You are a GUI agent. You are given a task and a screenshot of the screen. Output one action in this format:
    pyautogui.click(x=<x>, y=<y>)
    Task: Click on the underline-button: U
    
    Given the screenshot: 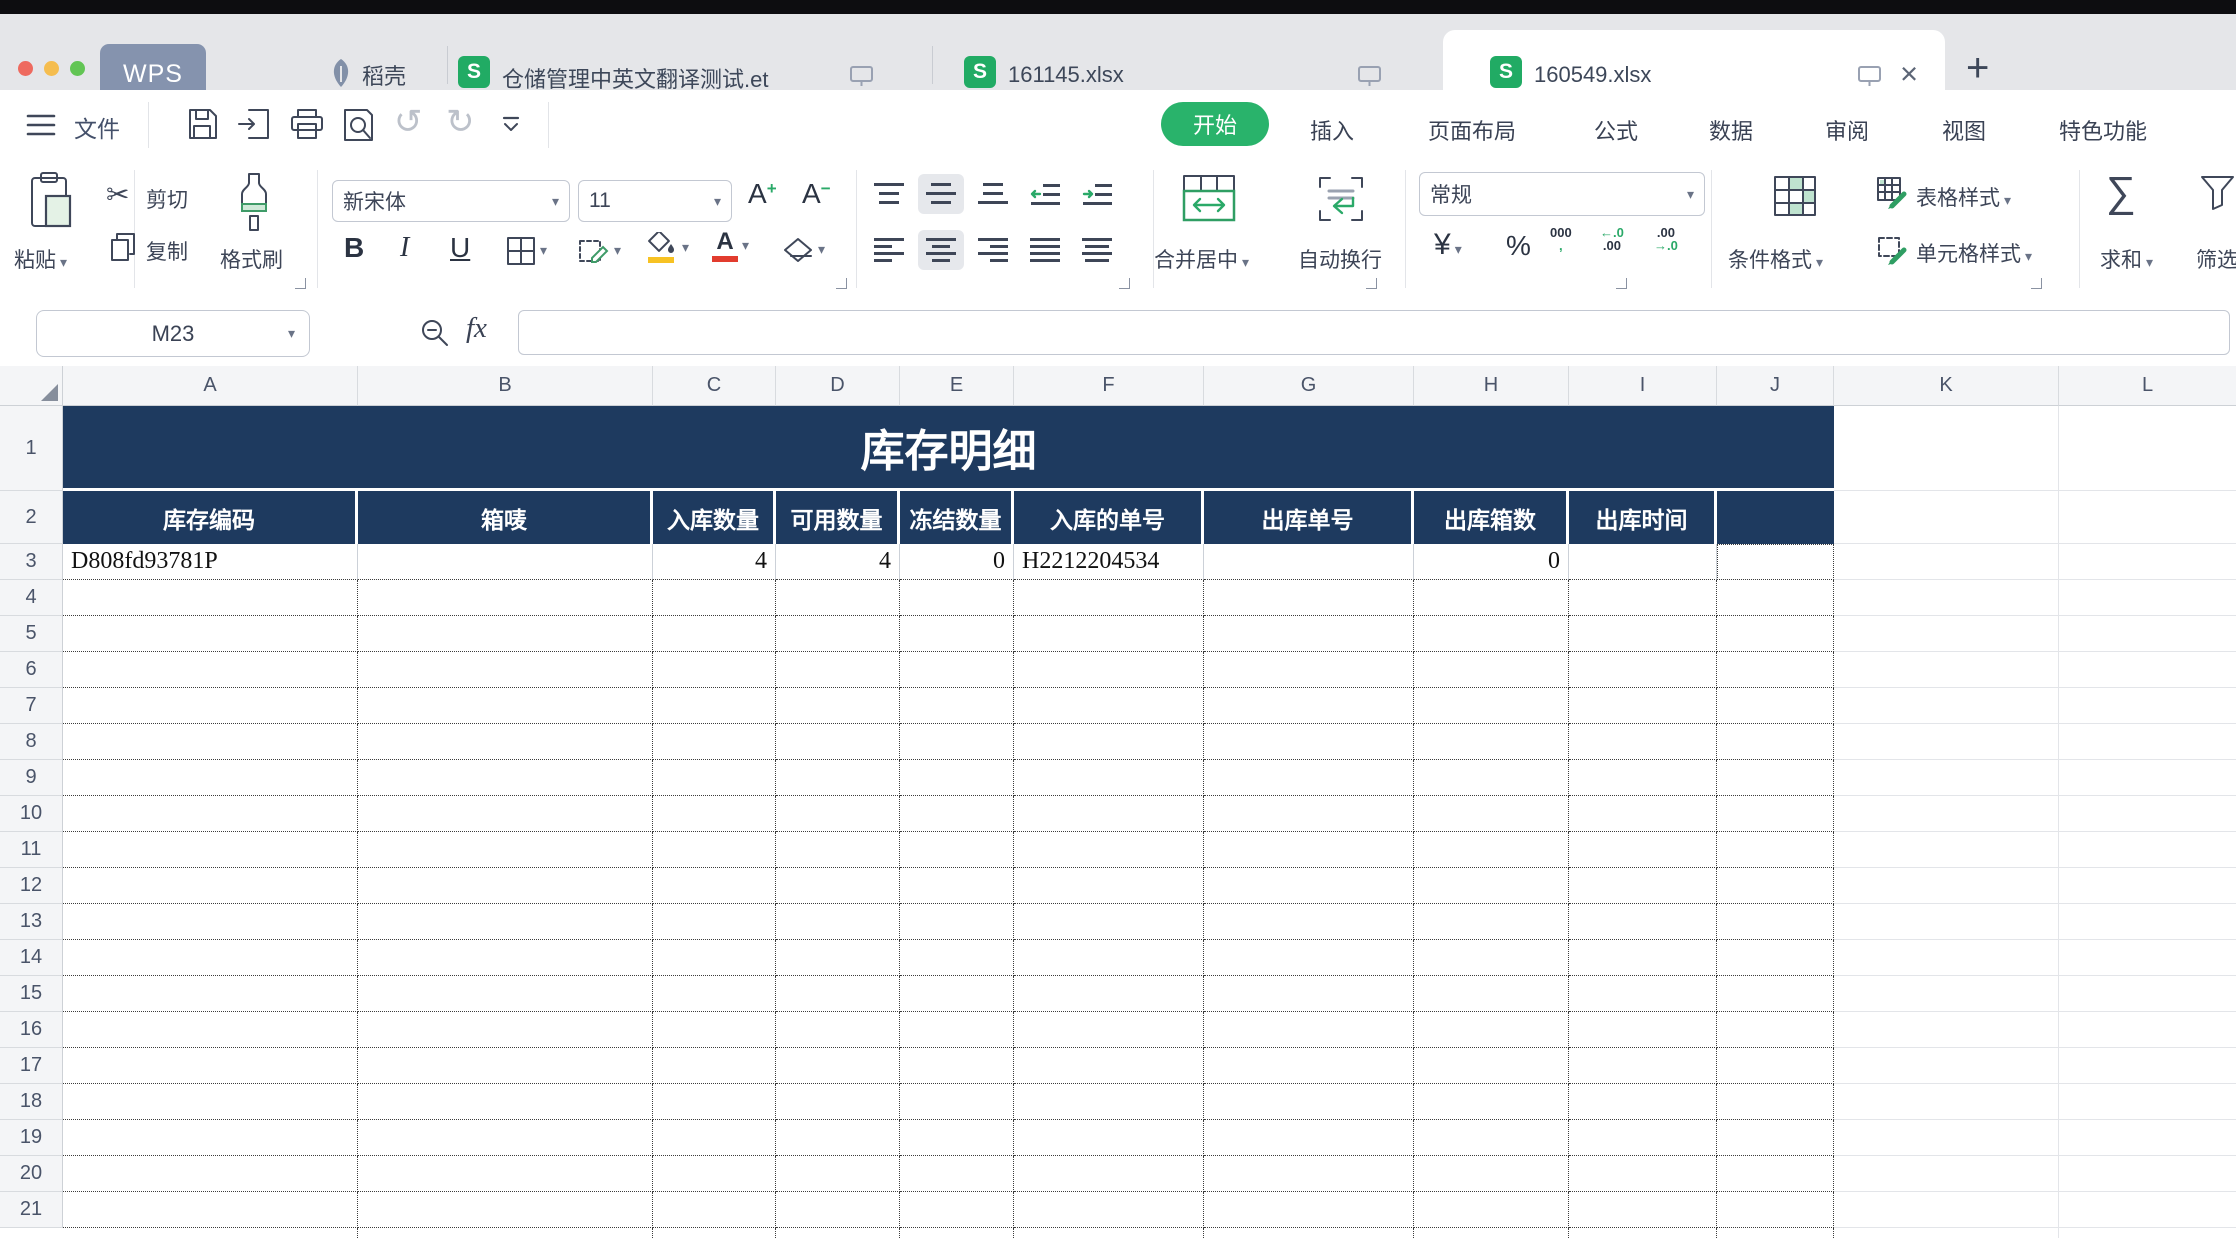 What is the action you would take?
    pyautogui.click(x=460, y=248)
    